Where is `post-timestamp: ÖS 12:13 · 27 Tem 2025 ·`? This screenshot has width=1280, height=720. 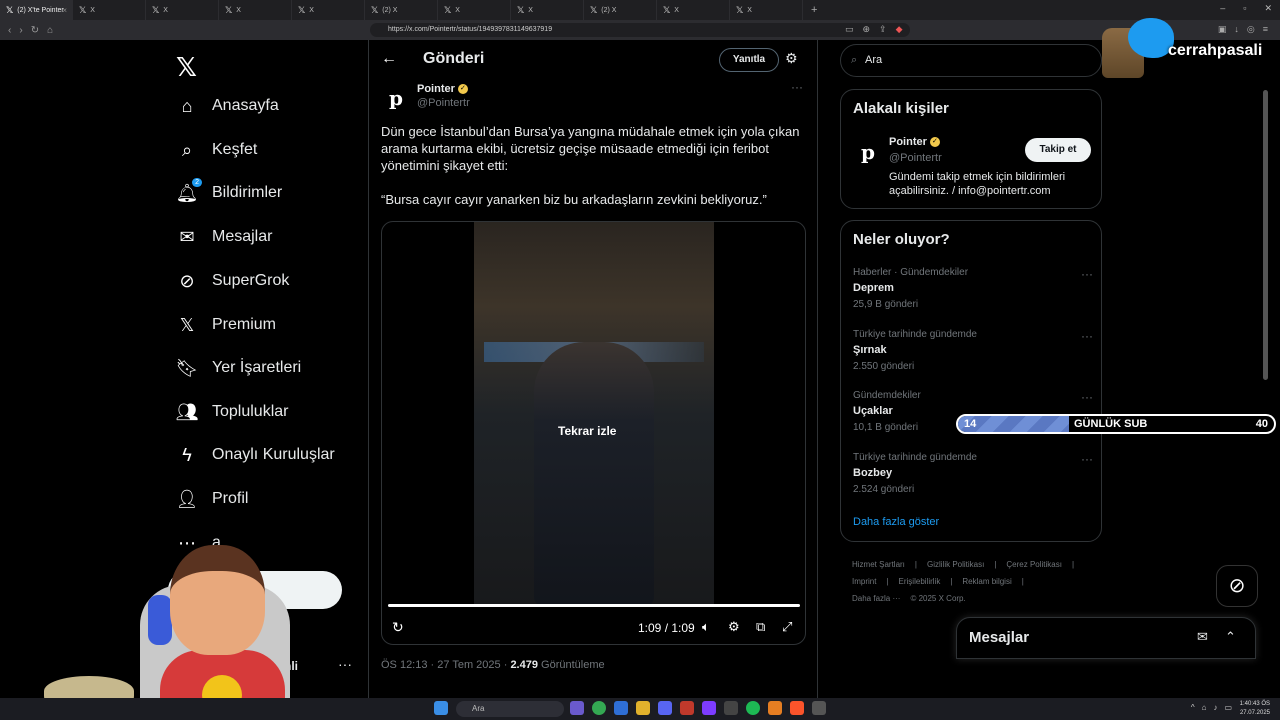 post-timestamp: ÖS 12:13 · 27 Tem 2025 · is located at coordinates (445, 665).